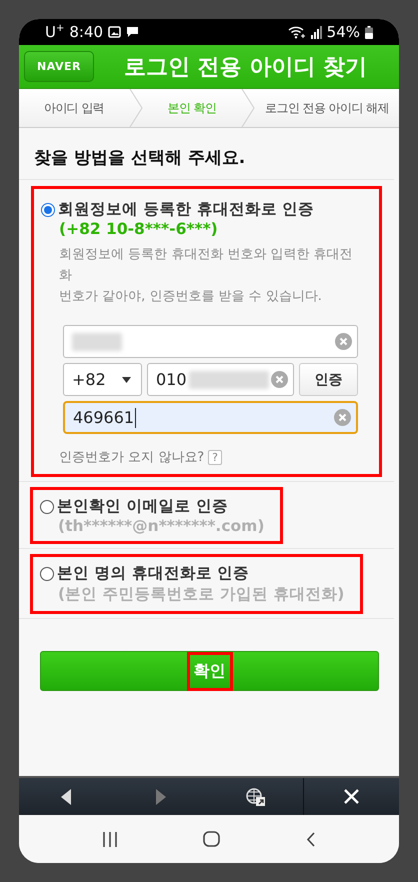 The height and width of the screenshot is (882, 418). What do you see at coordinates (192, 108) in the screenshot?
I see `step-label: 본인 확인` at bounding box center [192, 108].